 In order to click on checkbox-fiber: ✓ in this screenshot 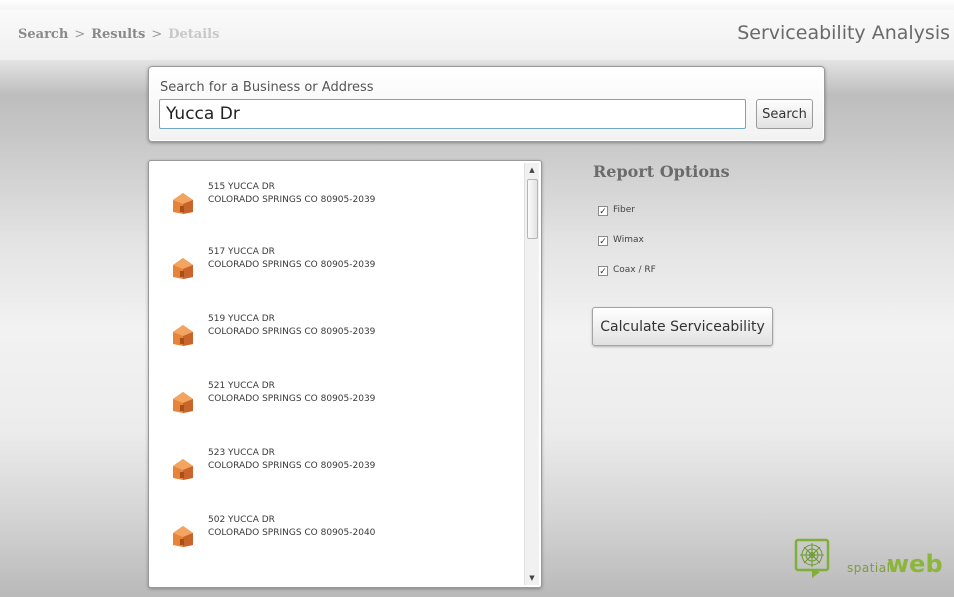, I will do `click(603, 211)`.